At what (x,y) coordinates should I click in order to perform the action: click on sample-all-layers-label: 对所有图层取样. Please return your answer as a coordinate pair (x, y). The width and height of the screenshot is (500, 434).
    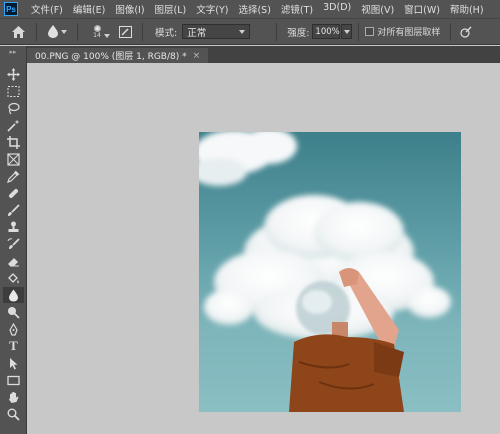
    Looking at the image, I should click on (409, 33).